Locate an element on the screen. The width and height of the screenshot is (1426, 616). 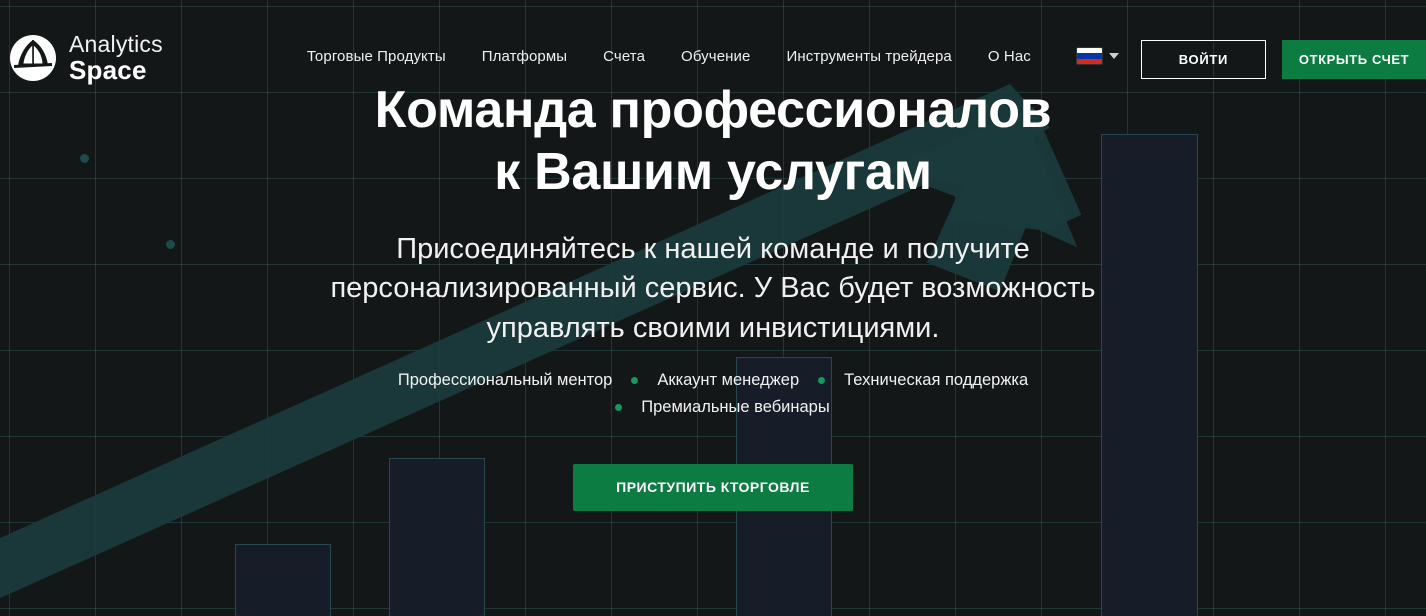
feature-item-mentor: Профессиональный ментор is located at coordinates (505, 379).